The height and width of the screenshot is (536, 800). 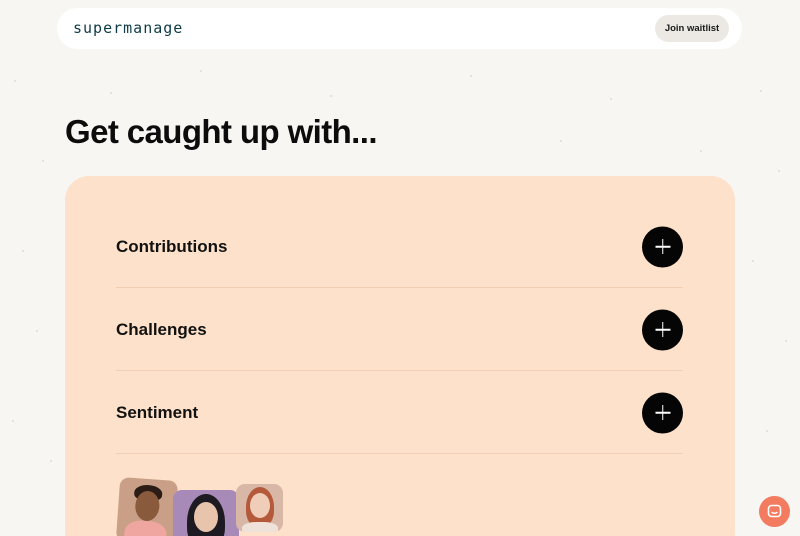 I want to click on join-waitlist-button: Join waitlist, so click(x=692, y=28).